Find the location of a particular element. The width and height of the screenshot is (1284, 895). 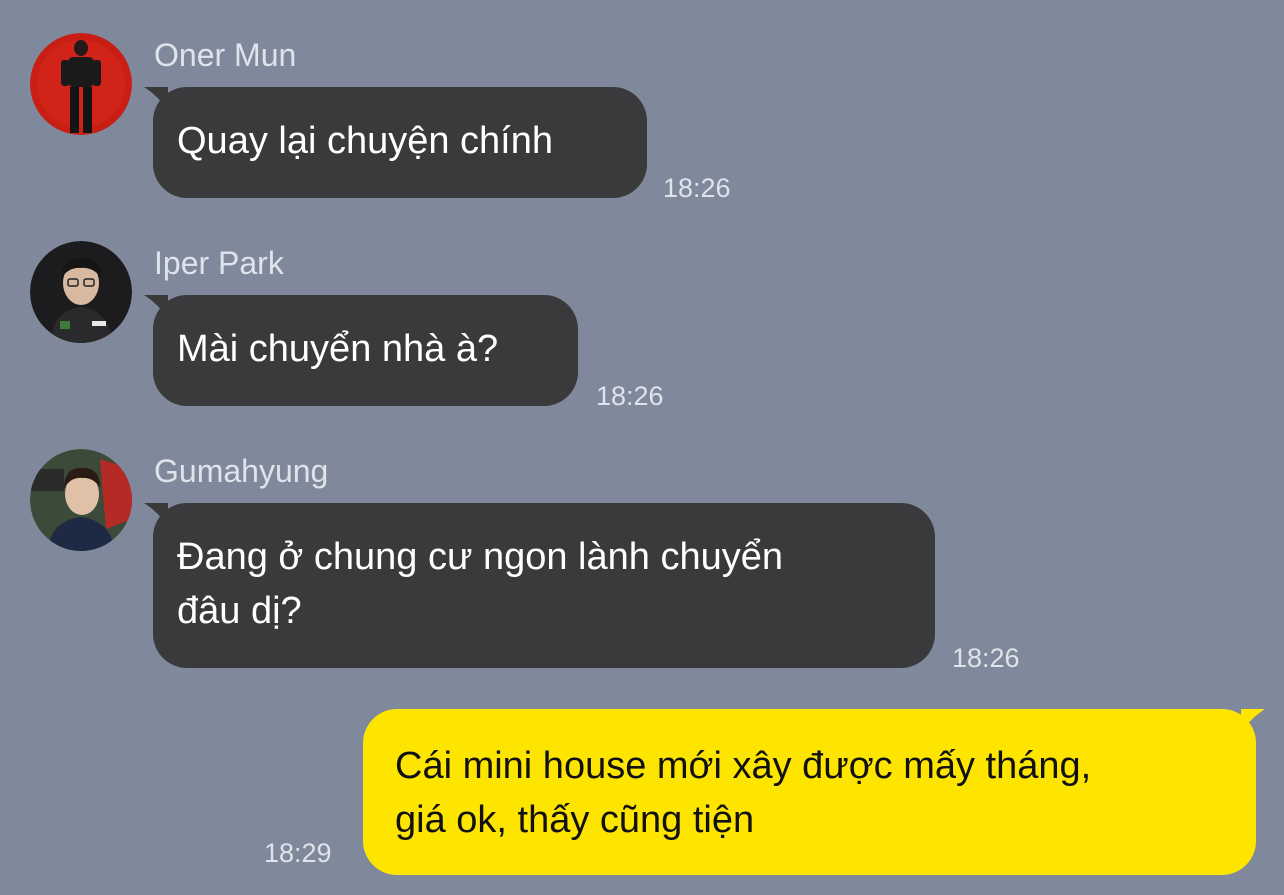

avatar-gumahyung is located at coordinates (81, 500).